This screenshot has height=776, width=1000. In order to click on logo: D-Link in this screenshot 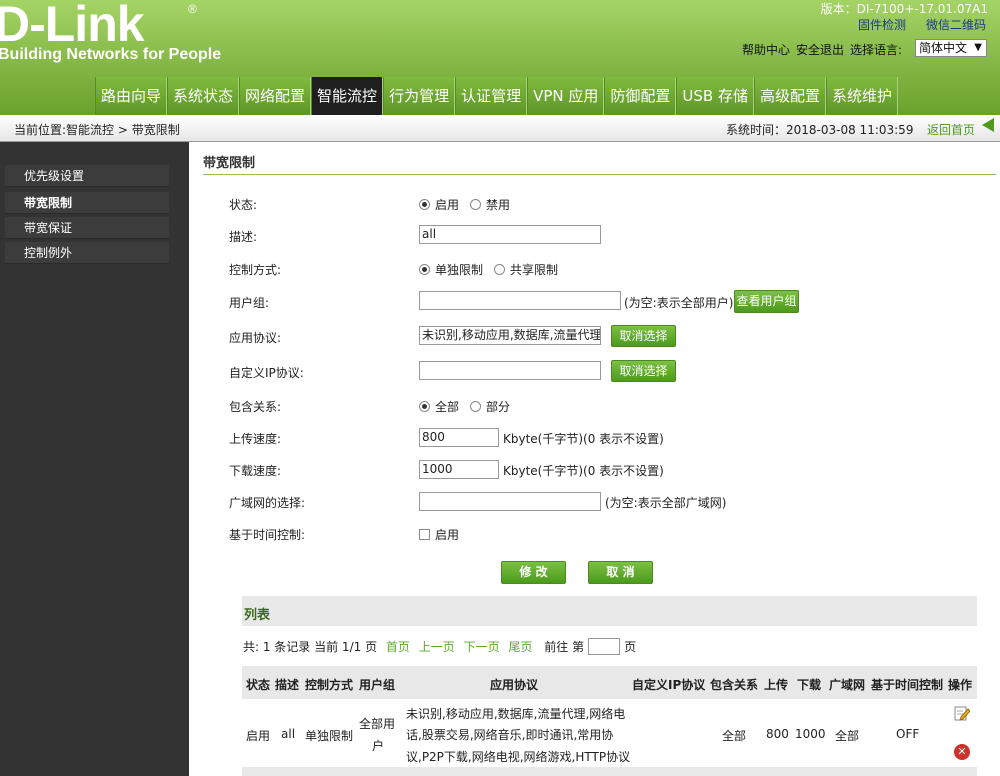, I will do `click(72, 26)`.